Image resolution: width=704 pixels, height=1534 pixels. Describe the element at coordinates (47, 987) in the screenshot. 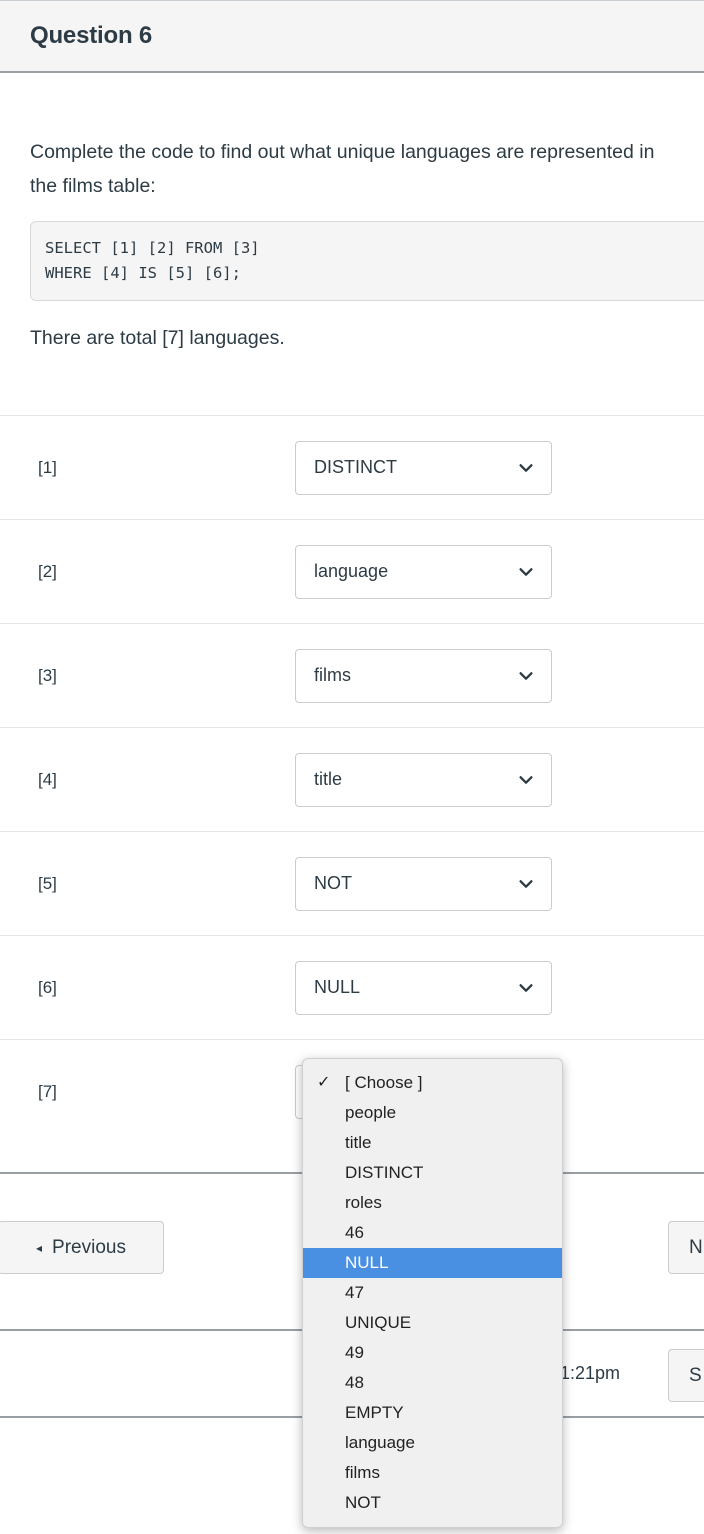

I see `answer-label: [6]` at that location.